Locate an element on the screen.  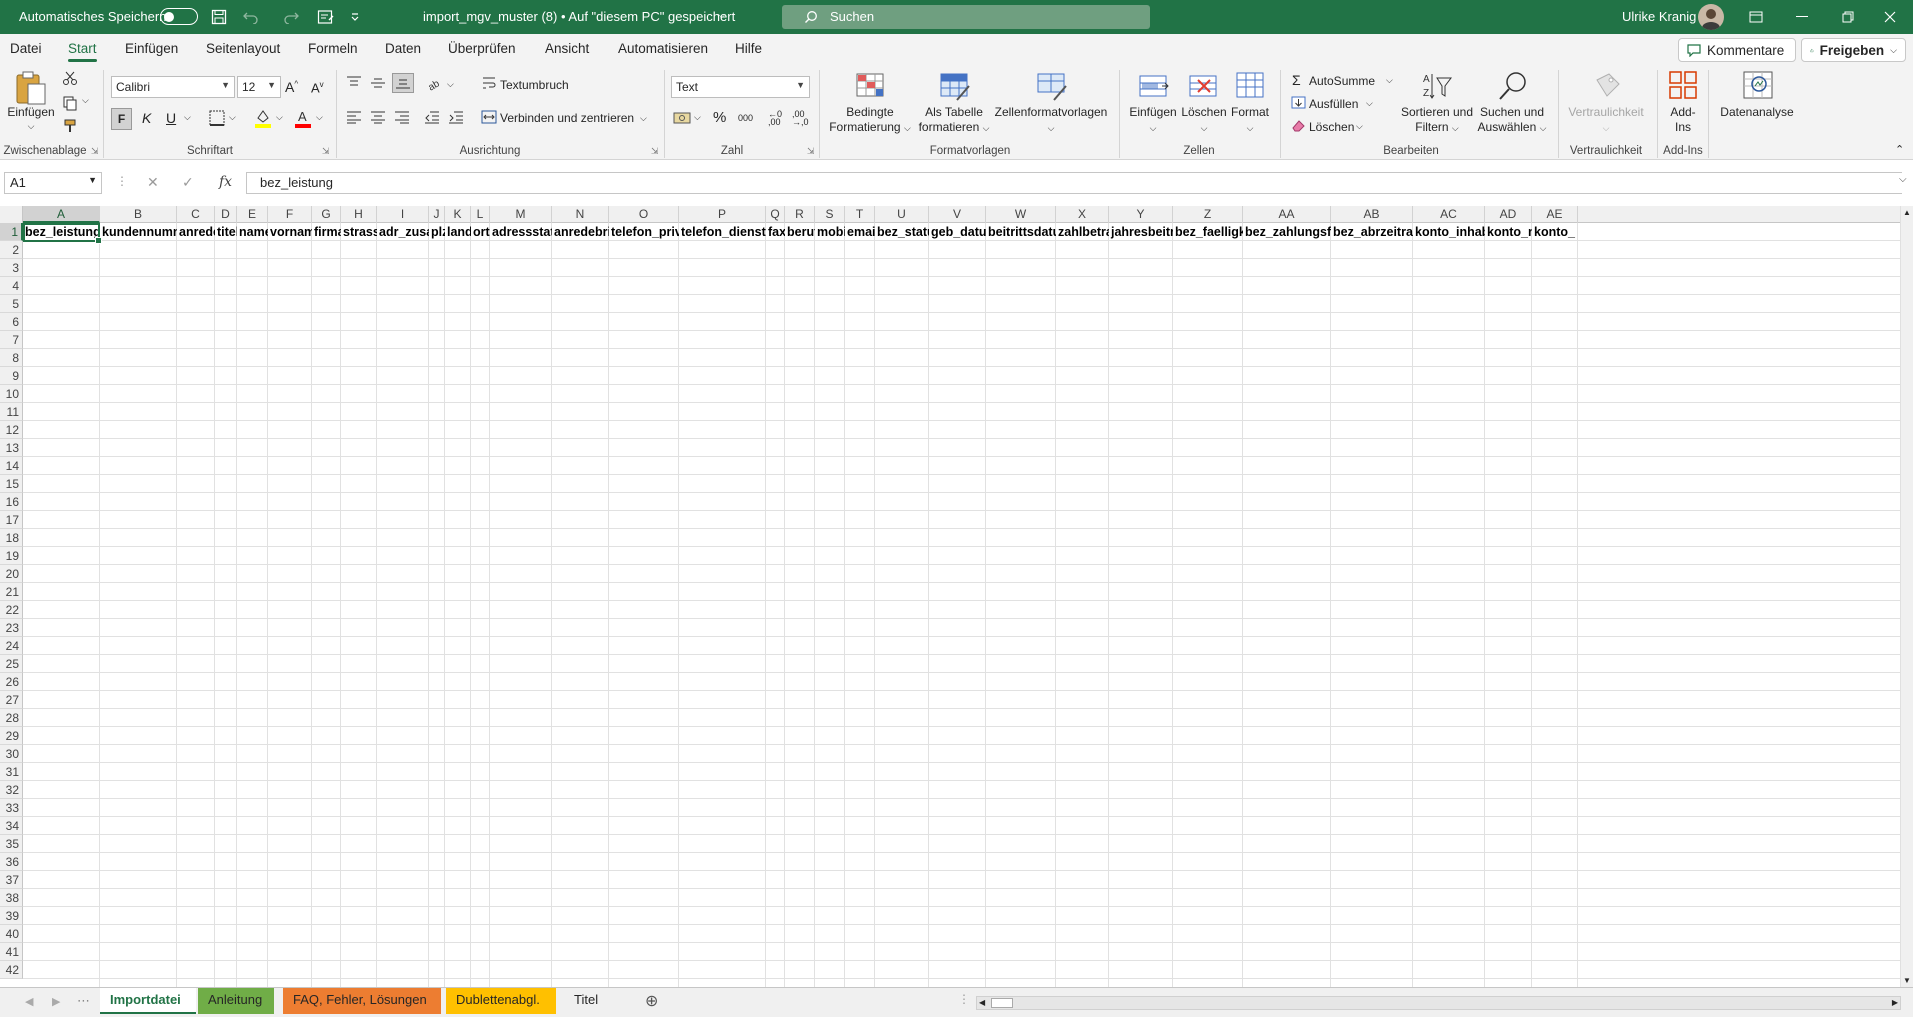
row-header-14: 14 is located at coordinates (11, 466).